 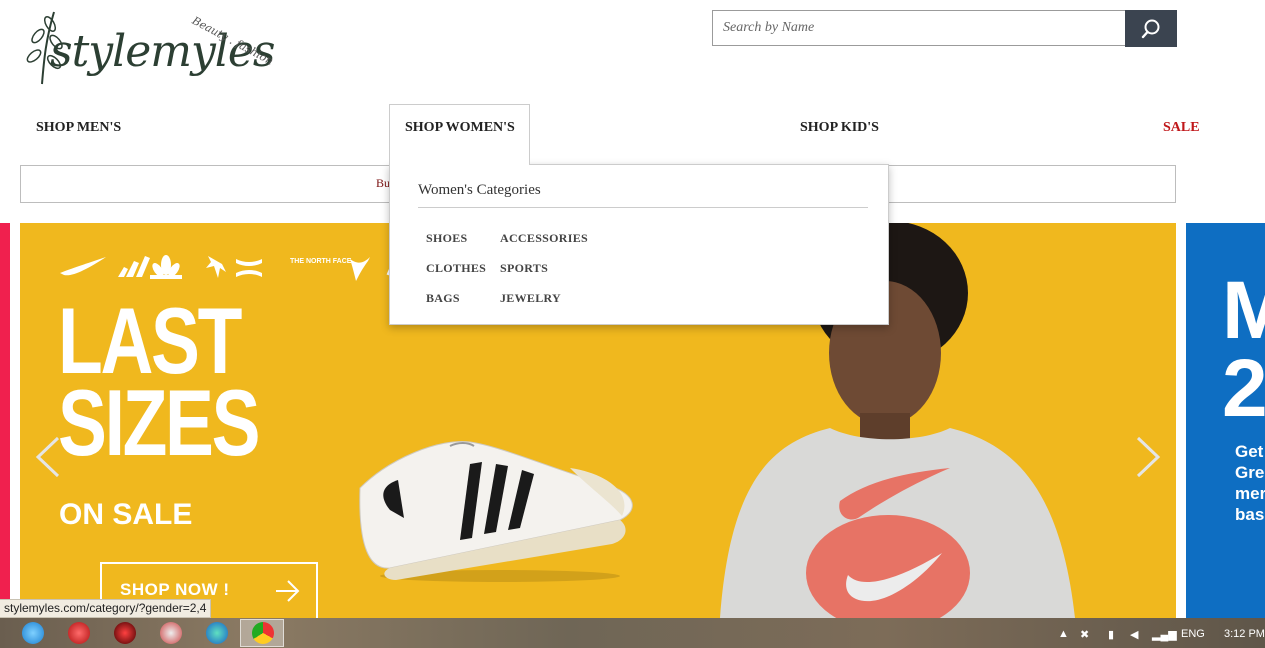 What do you see at coordinates (530, 298) in the screenshot?
I see `category-link-jewelry: JEWELRY` at bounding box center [530, 298].